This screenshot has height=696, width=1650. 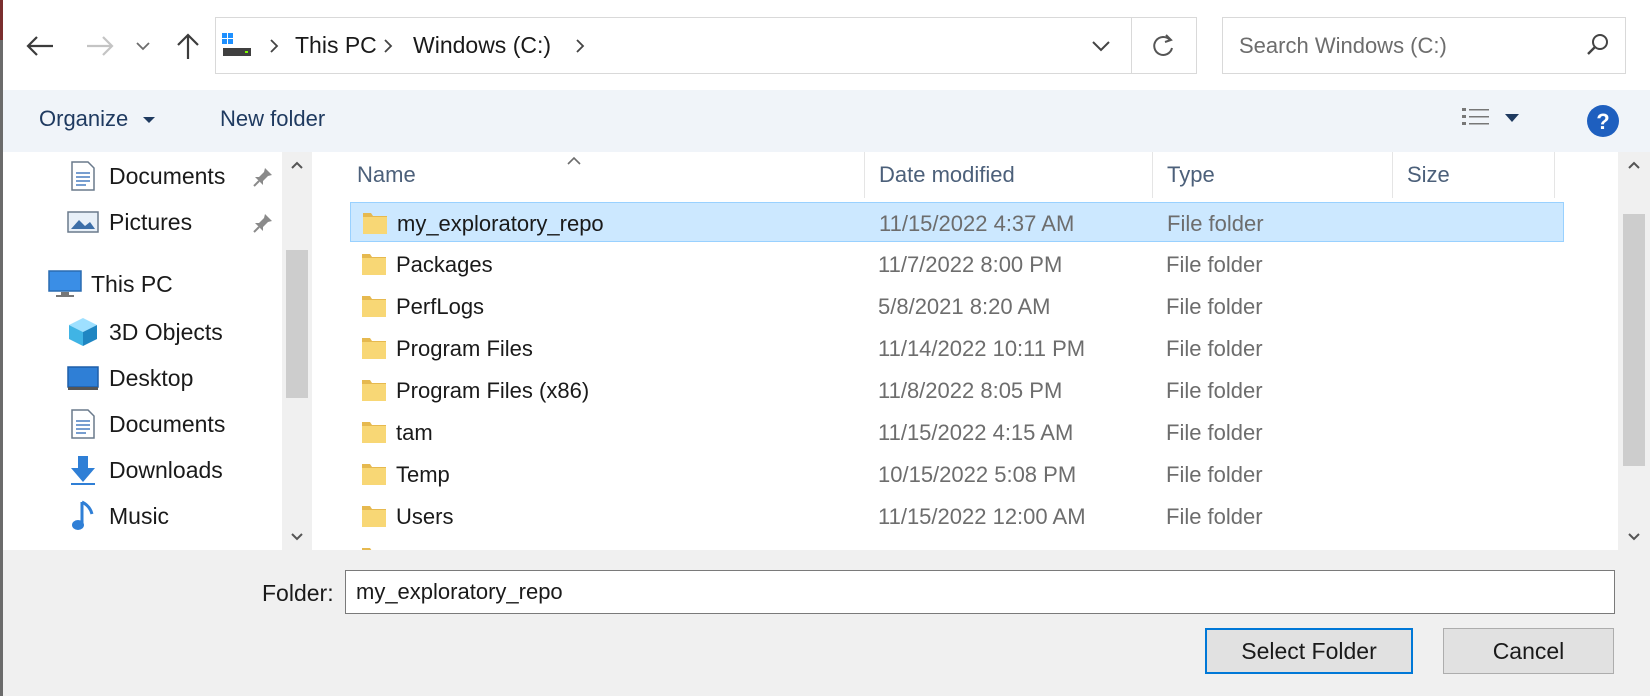 I want to click on file-row: PerfLogs 5/8/2021 8:20 AM File folder, so click(x=957, y=306).